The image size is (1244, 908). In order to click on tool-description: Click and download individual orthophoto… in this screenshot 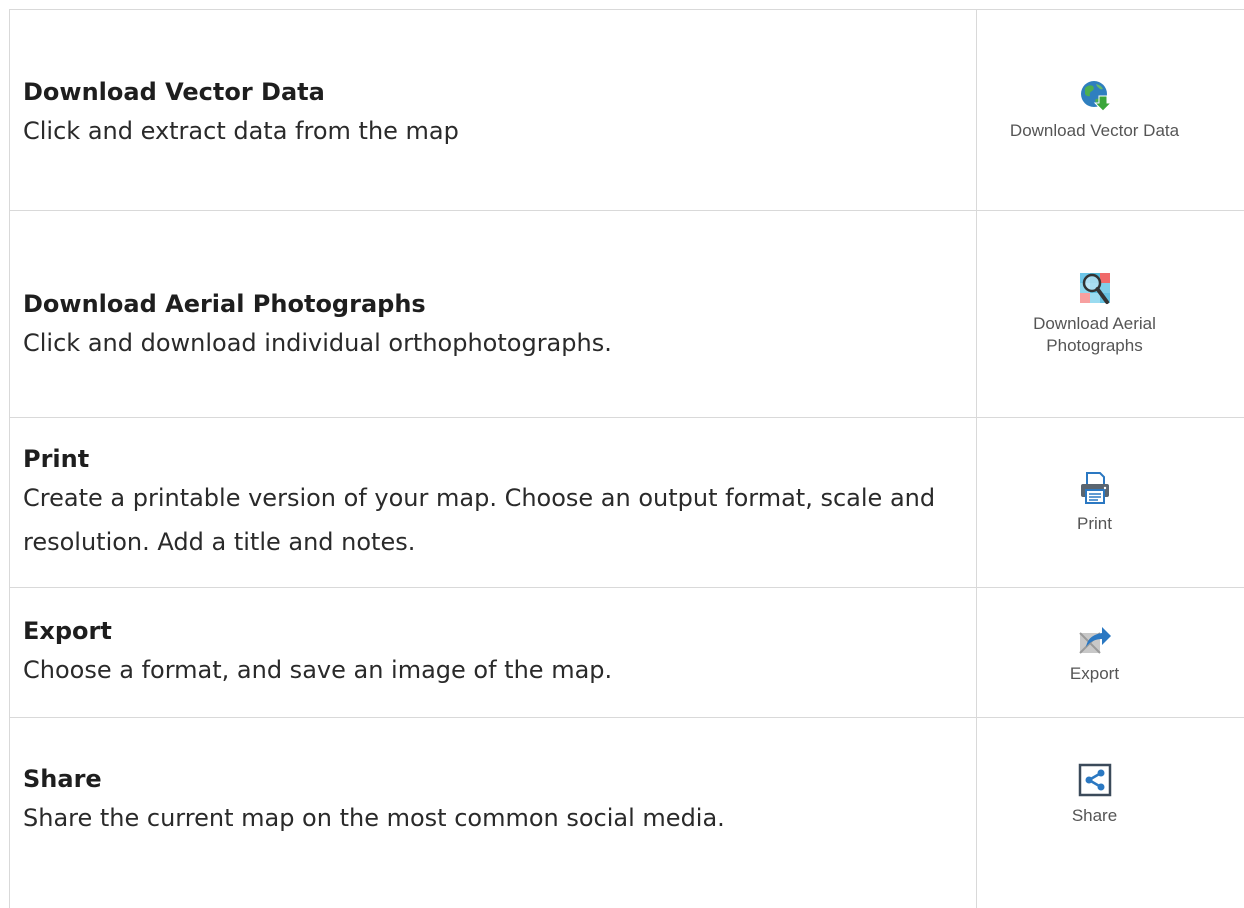, I will do `click(317, 343)`.